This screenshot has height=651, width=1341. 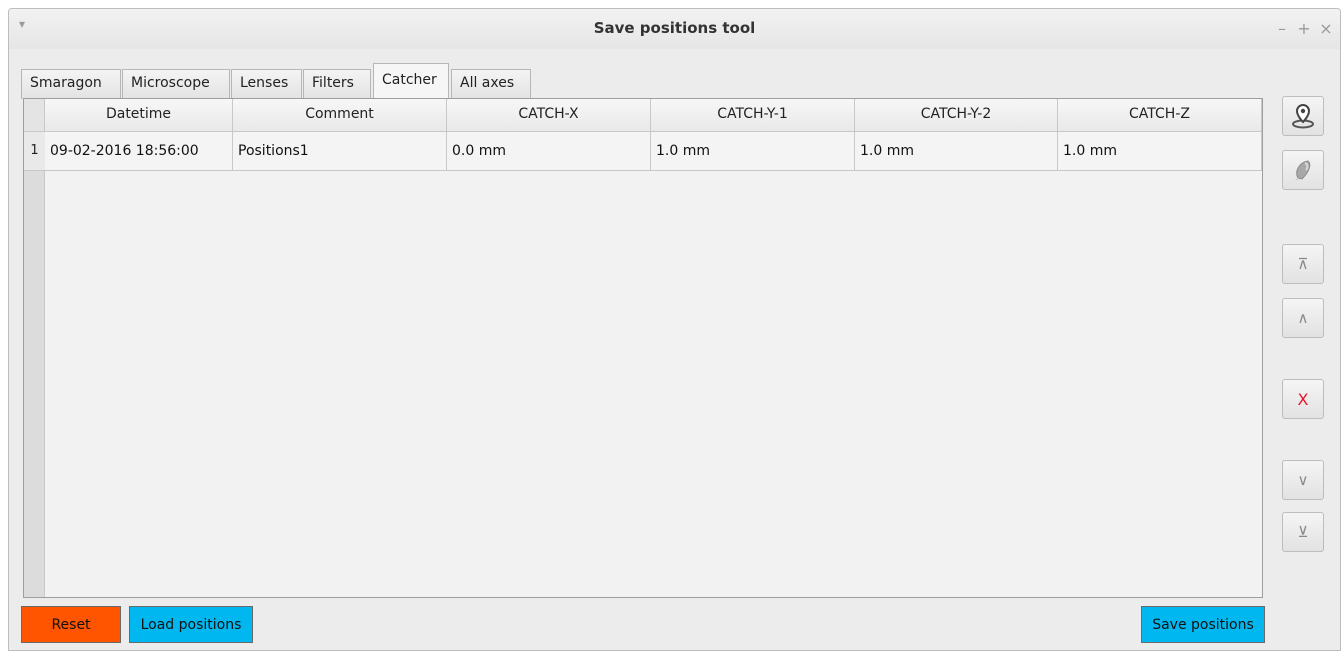 I want to click on chevron-down-icon: ∨, so click(x=1303, y=480).